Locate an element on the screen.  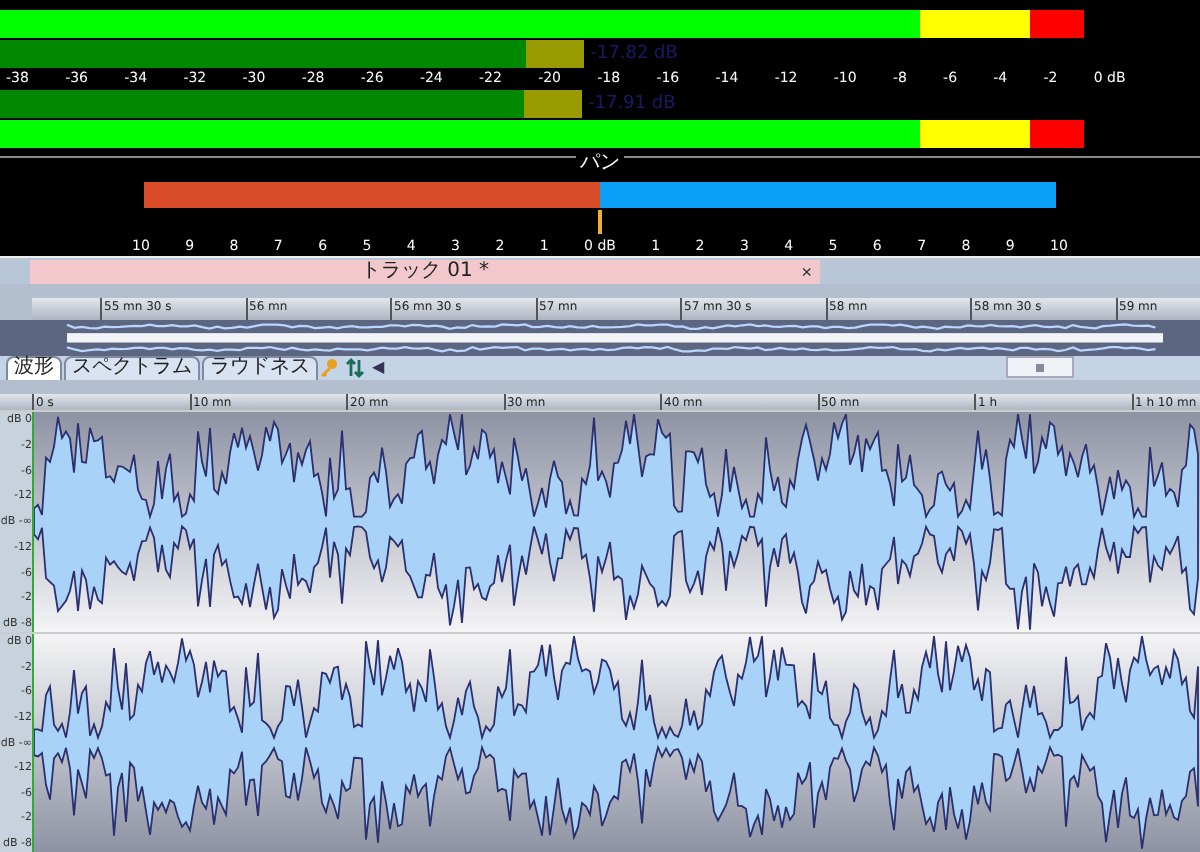
track-tab: トラック 01 * × is located at coordinates (425, 271).